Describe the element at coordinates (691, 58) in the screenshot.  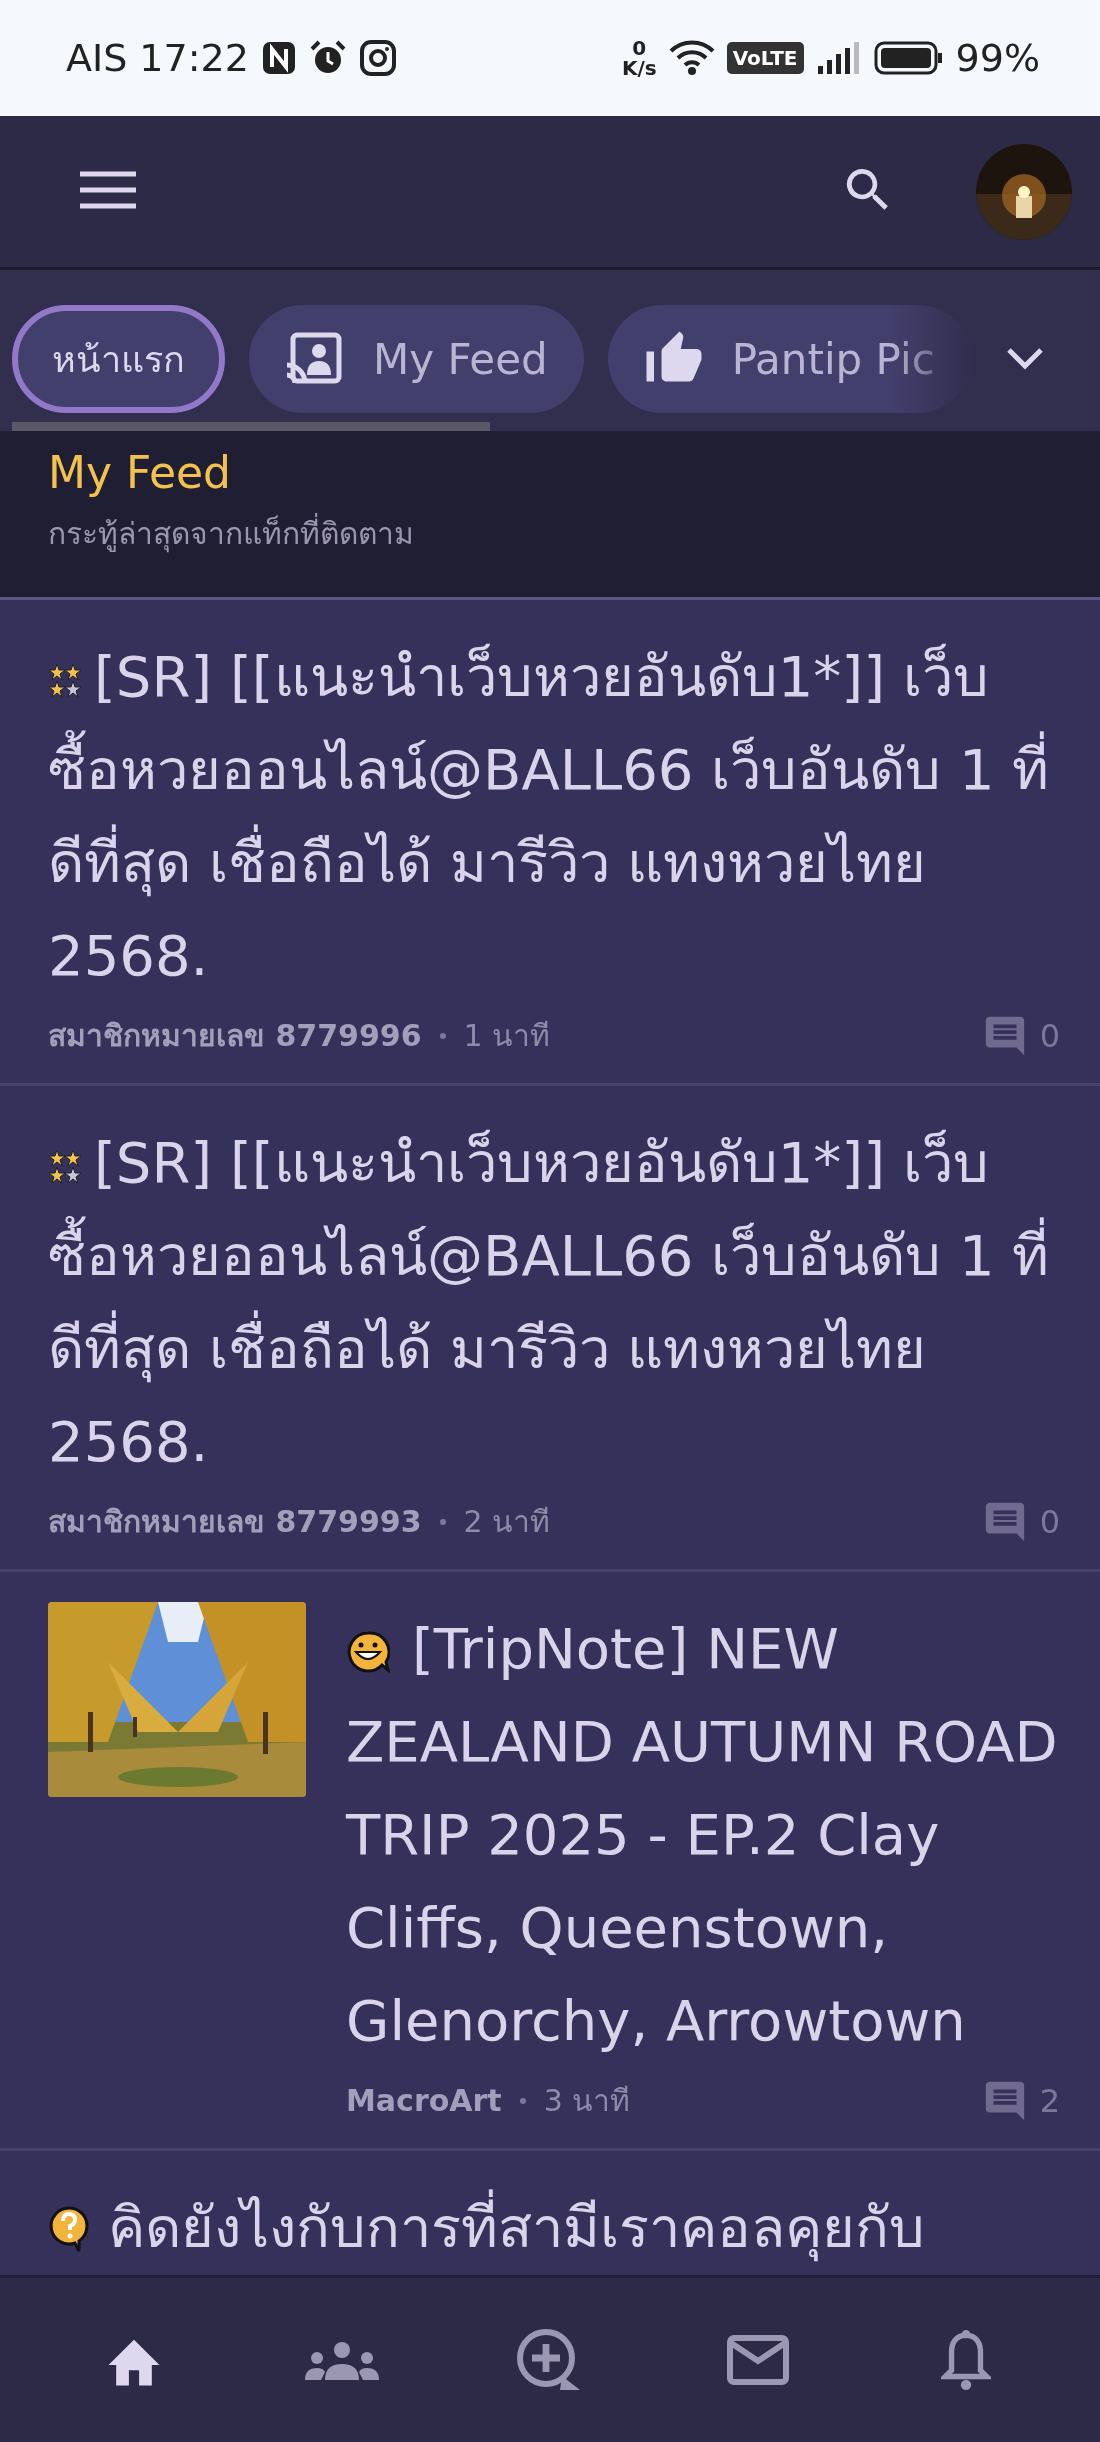
I see `wifi-icon` at that location.